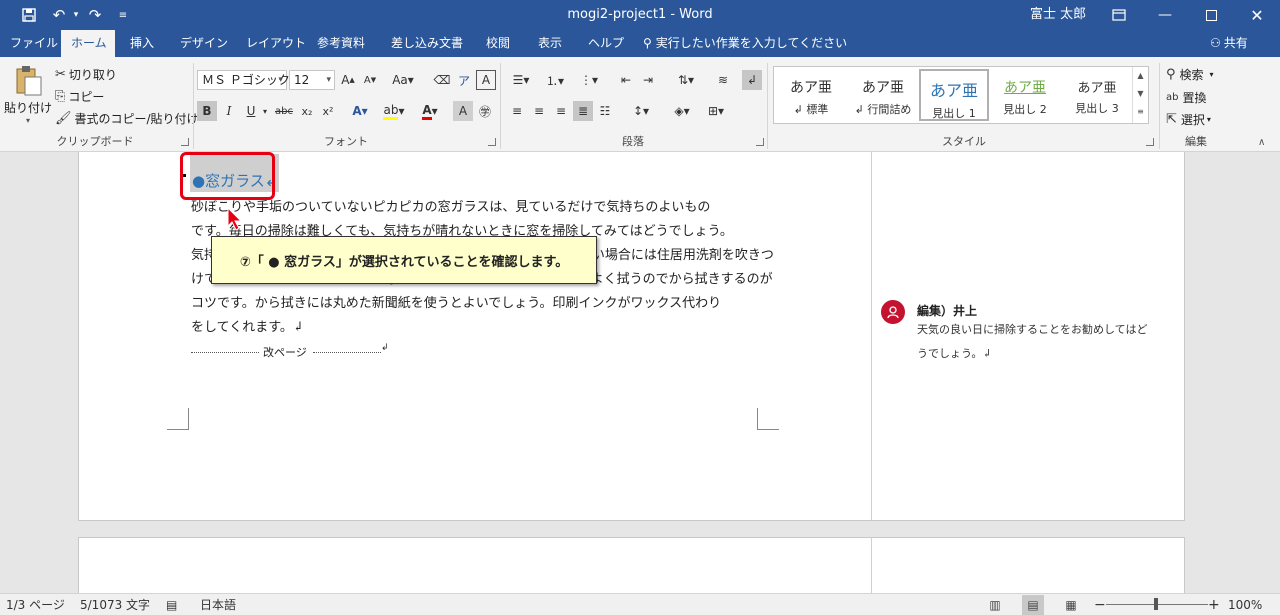 This screenshot has width=1280, height=615. Describe the element at coordinates (115, 604) in the screenshot. I see `word-count: 5/1073 文字` at that location.